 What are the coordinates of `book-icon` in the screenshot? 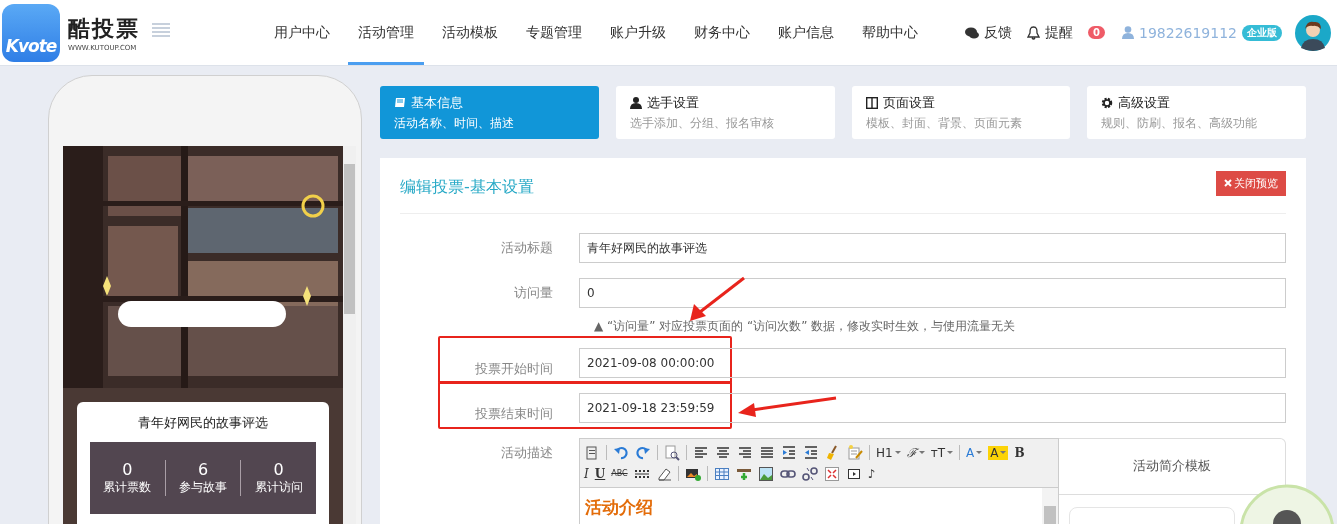 It's located at (400, 103).